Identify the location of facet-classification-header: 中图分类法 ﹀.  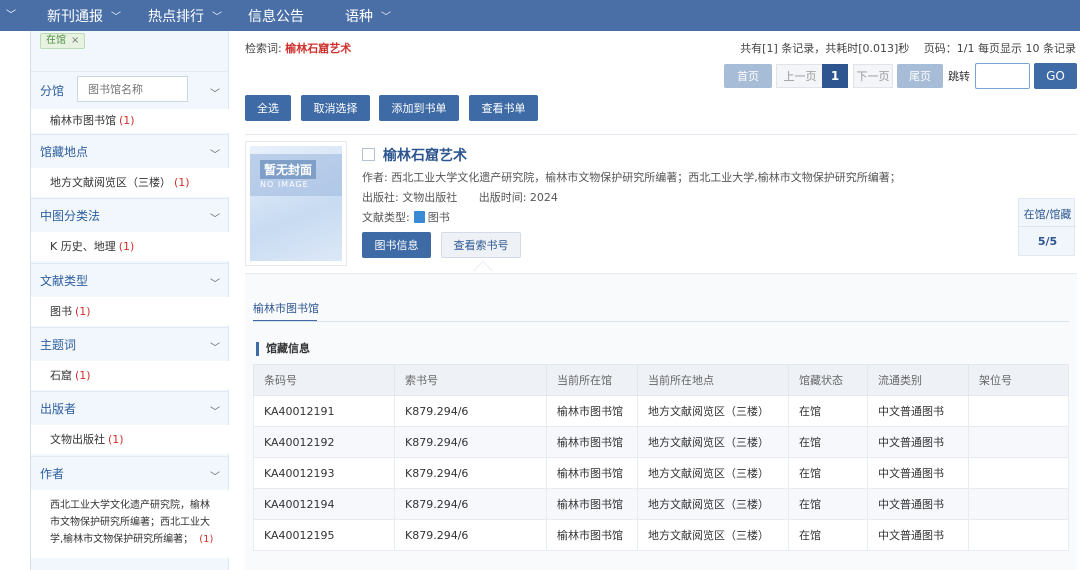
(130, 215).